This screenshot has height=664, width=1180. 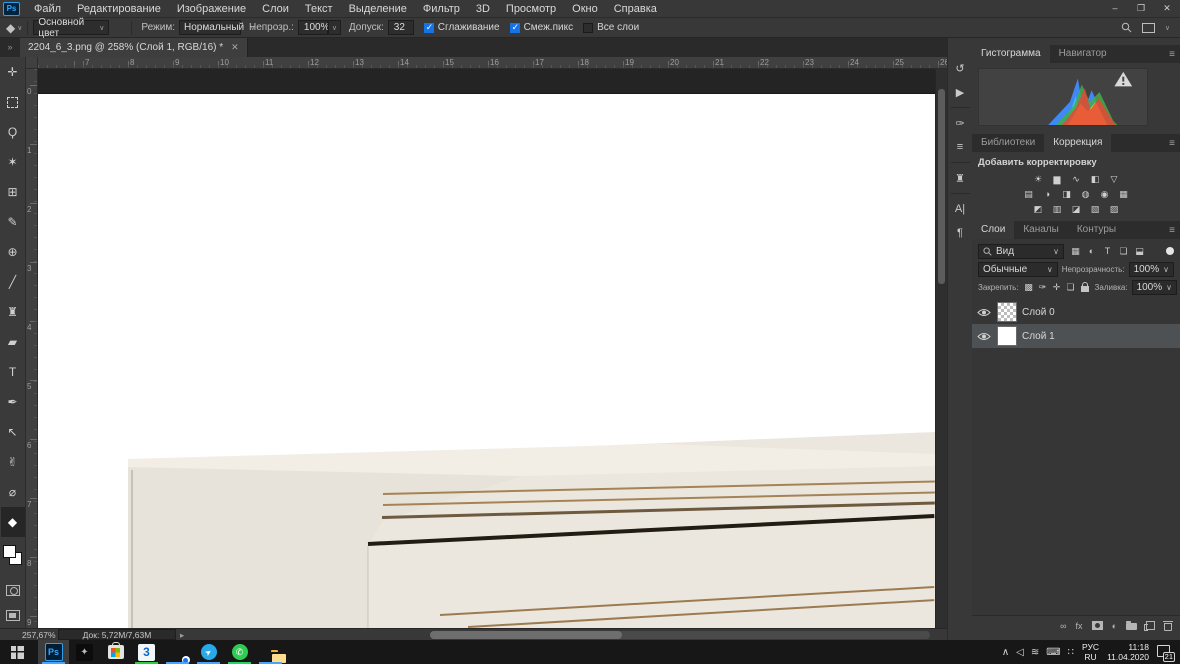 What do you see at coordinates (208, 652) in the screenshot?
I see `taskbar-telegram: ➤` at bounding box center [208, 652].